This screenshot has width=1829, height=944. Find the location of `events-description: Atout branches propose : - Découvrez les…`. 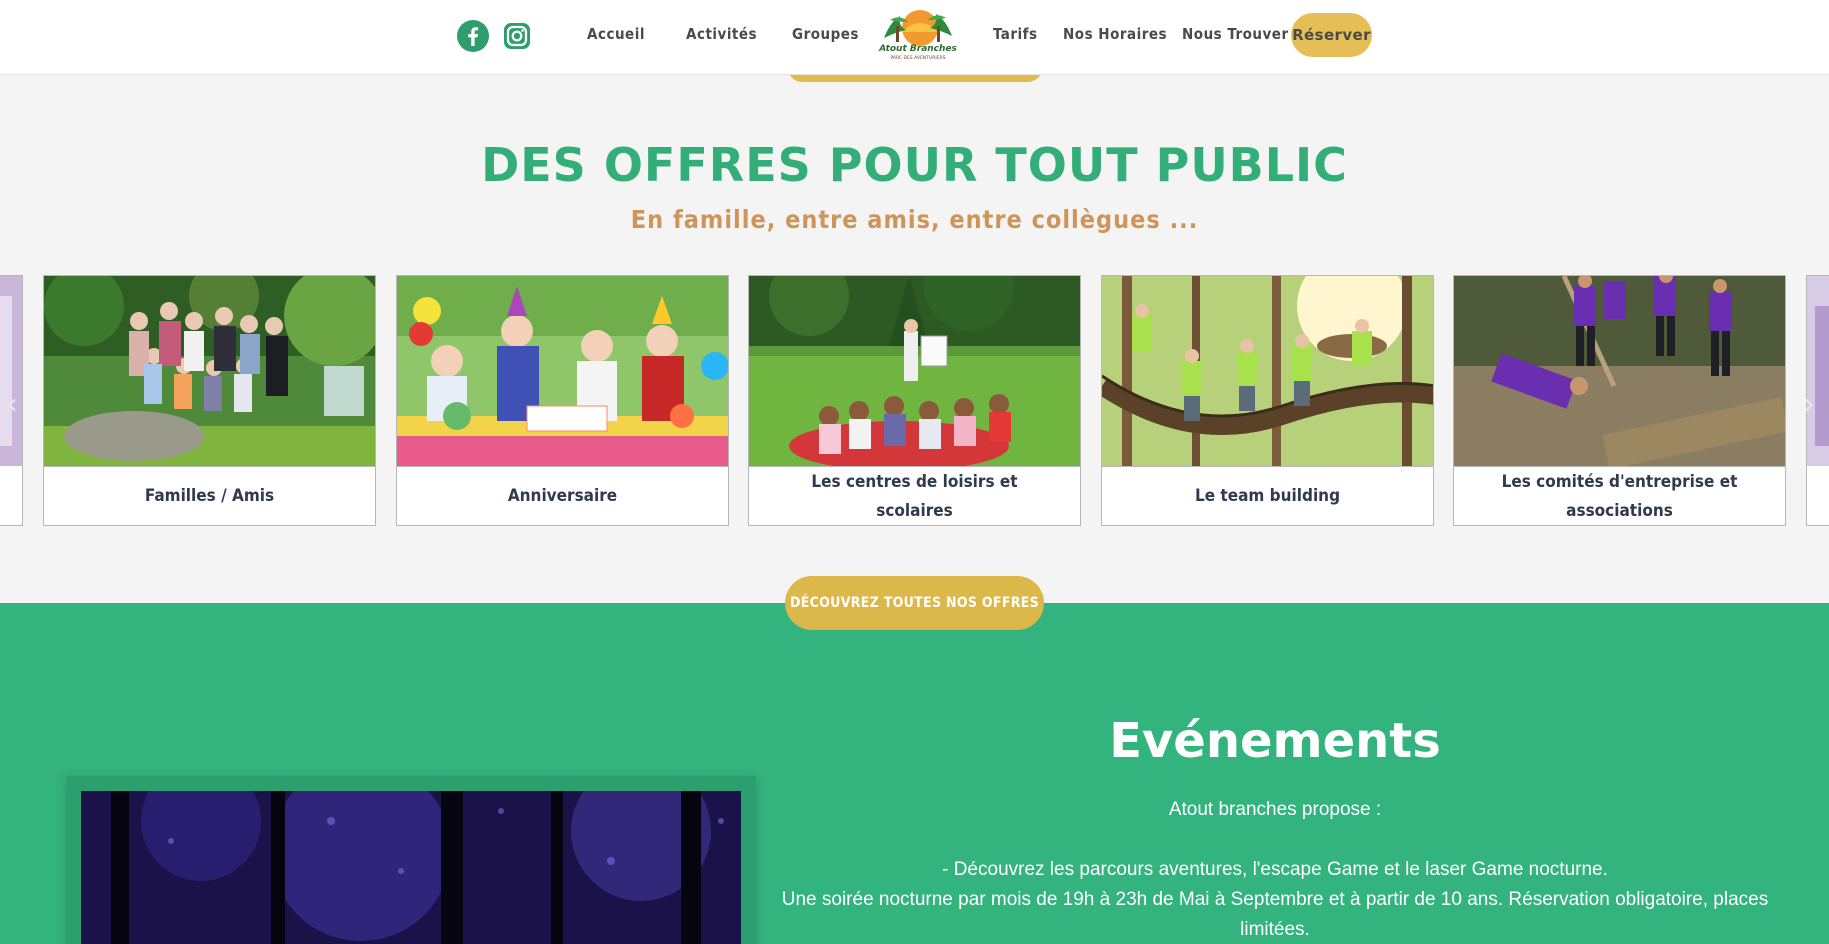

events-description: Atout branches propose : - Découvrez les… is located at coordinates (1275, 869).